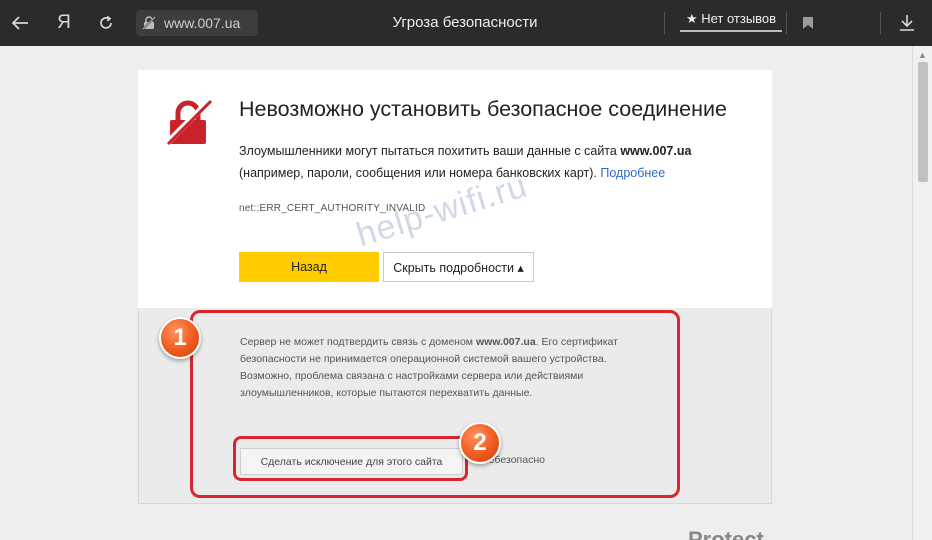  What do you see at coordinates (907, 23) in the screenshot?
I see `download-icon` at bounding box center [907, 23].